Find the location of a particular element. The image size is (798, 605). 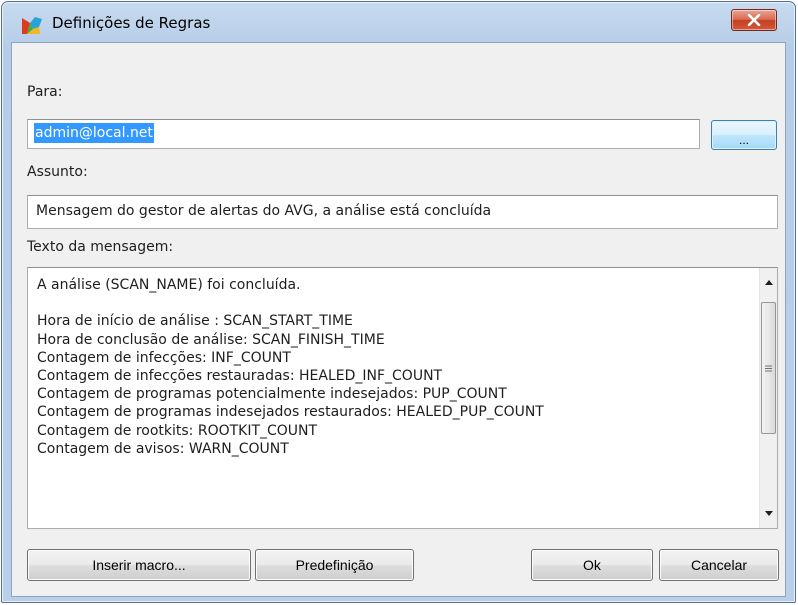

default-label: Predefinição is located at coordinates (334, 565).